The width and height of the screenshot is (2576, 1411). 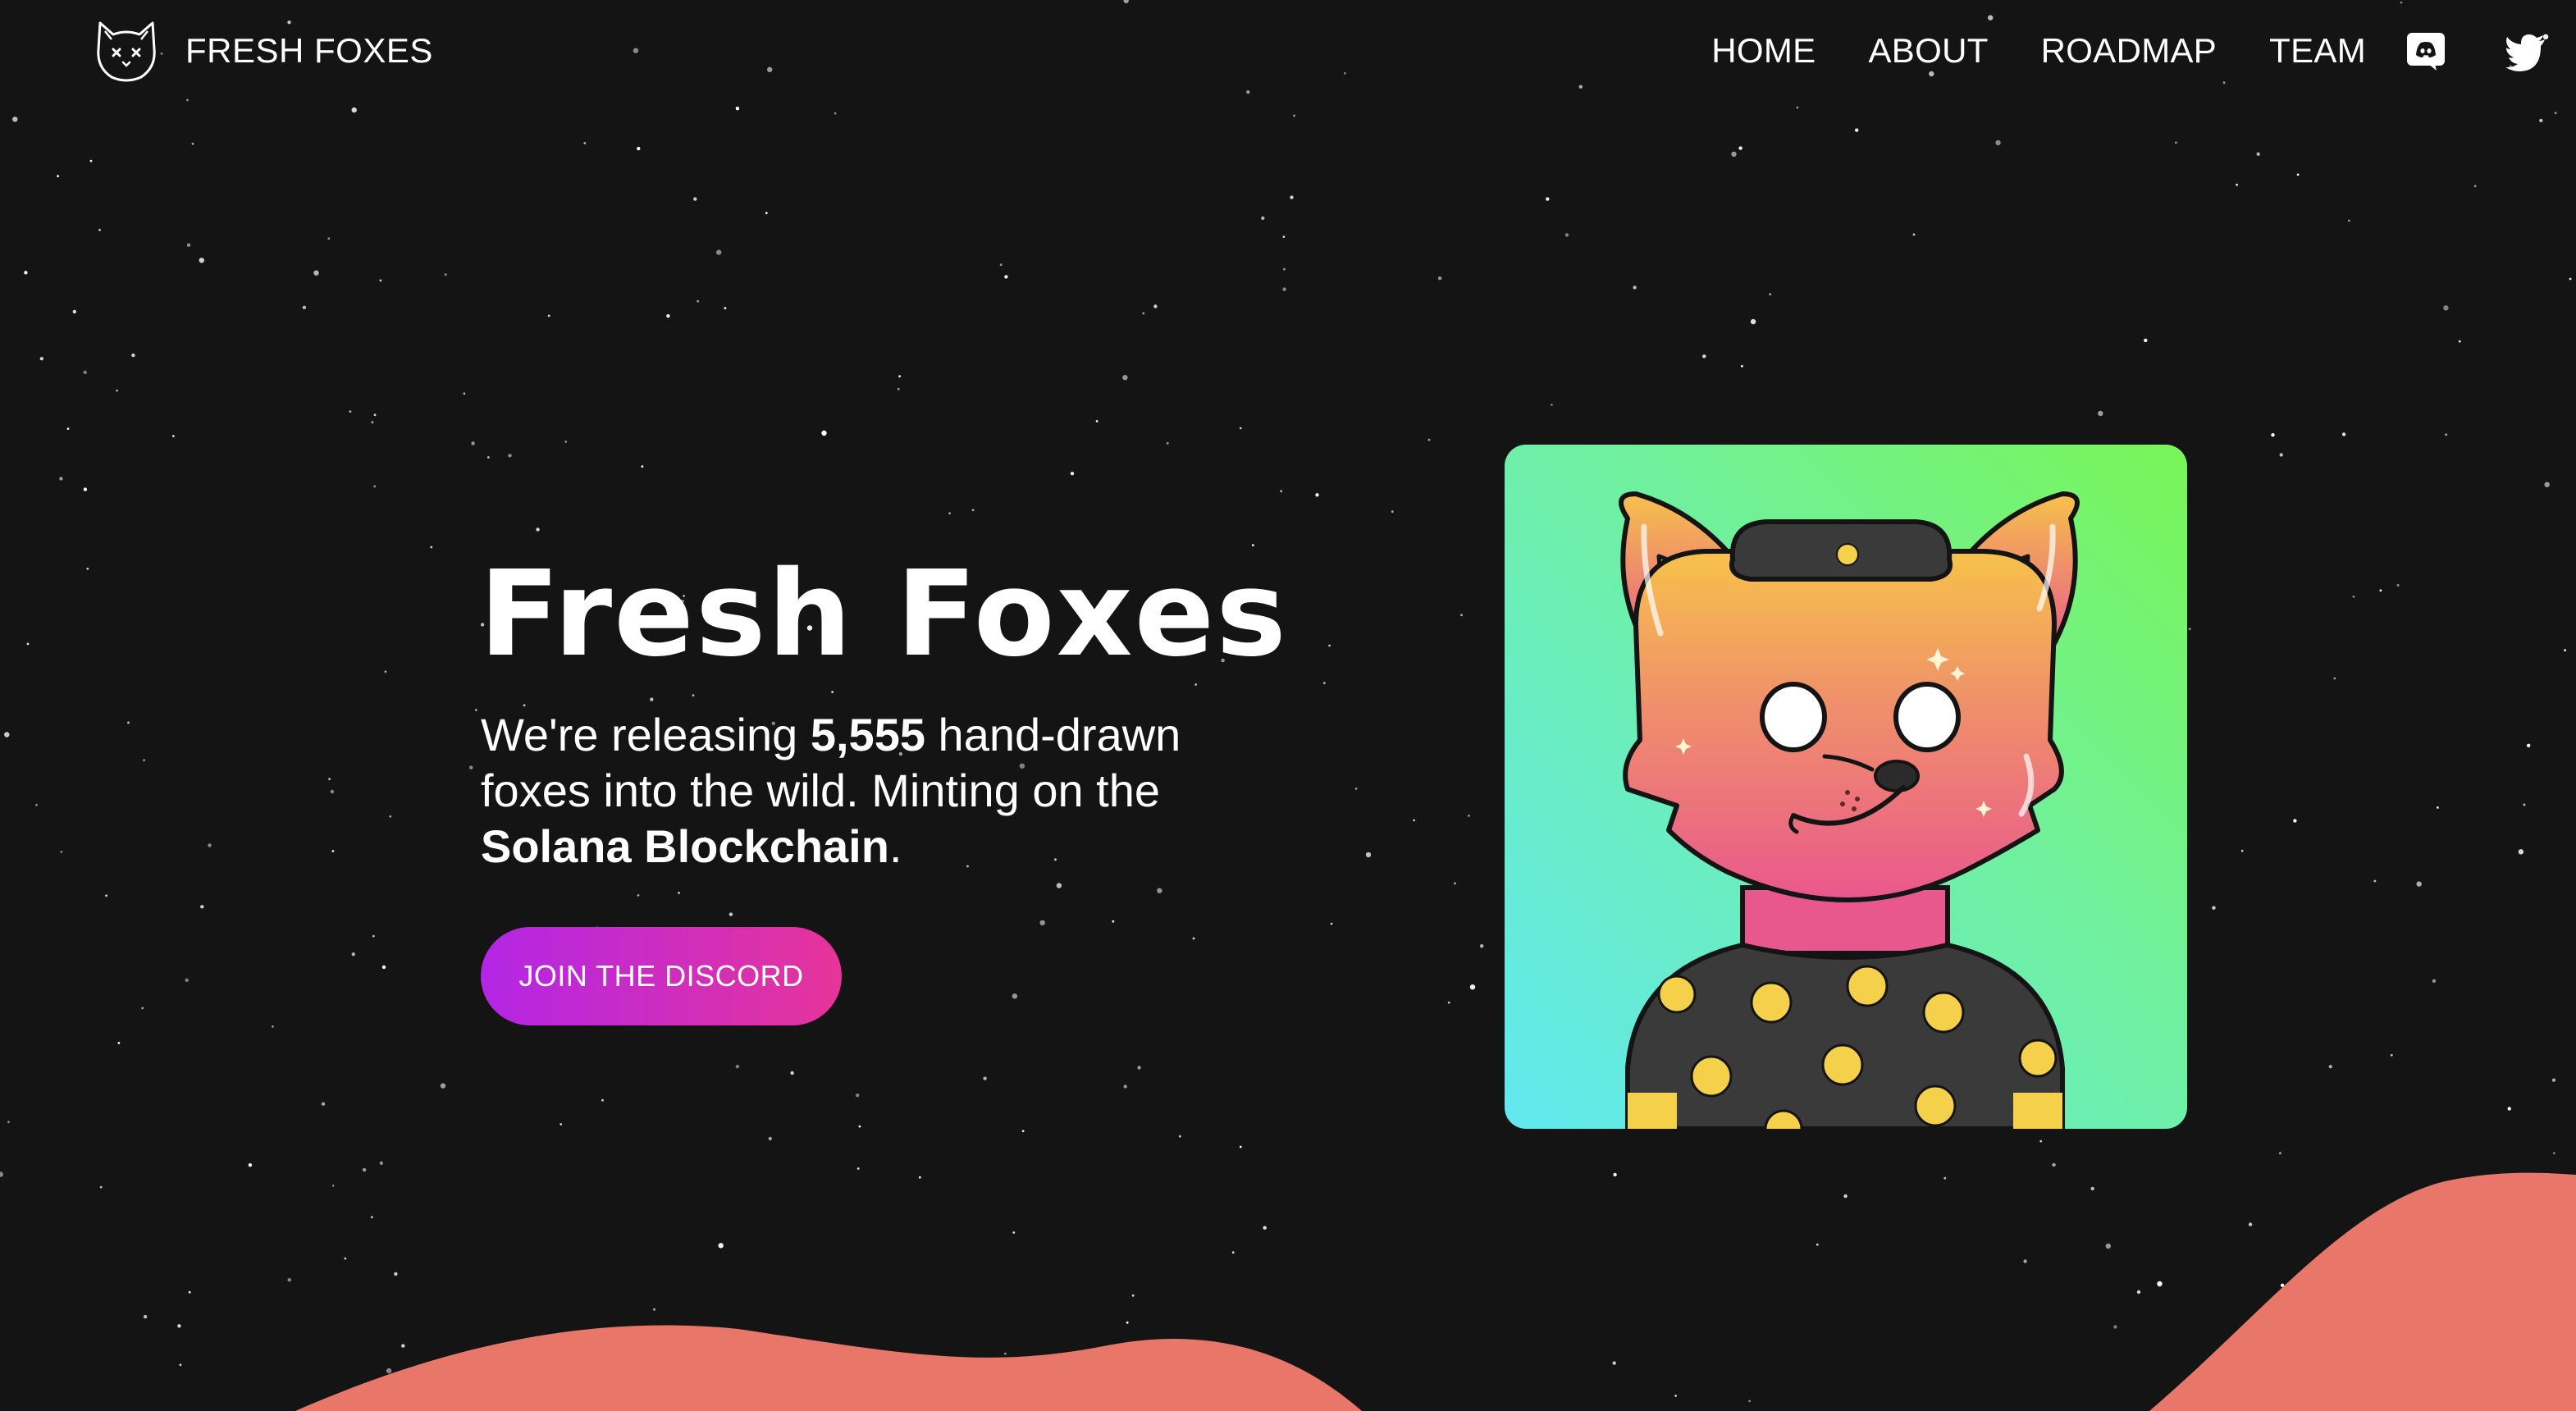 I want to click on hero-title: Fresh Foxes, so click(x=884, y=614).